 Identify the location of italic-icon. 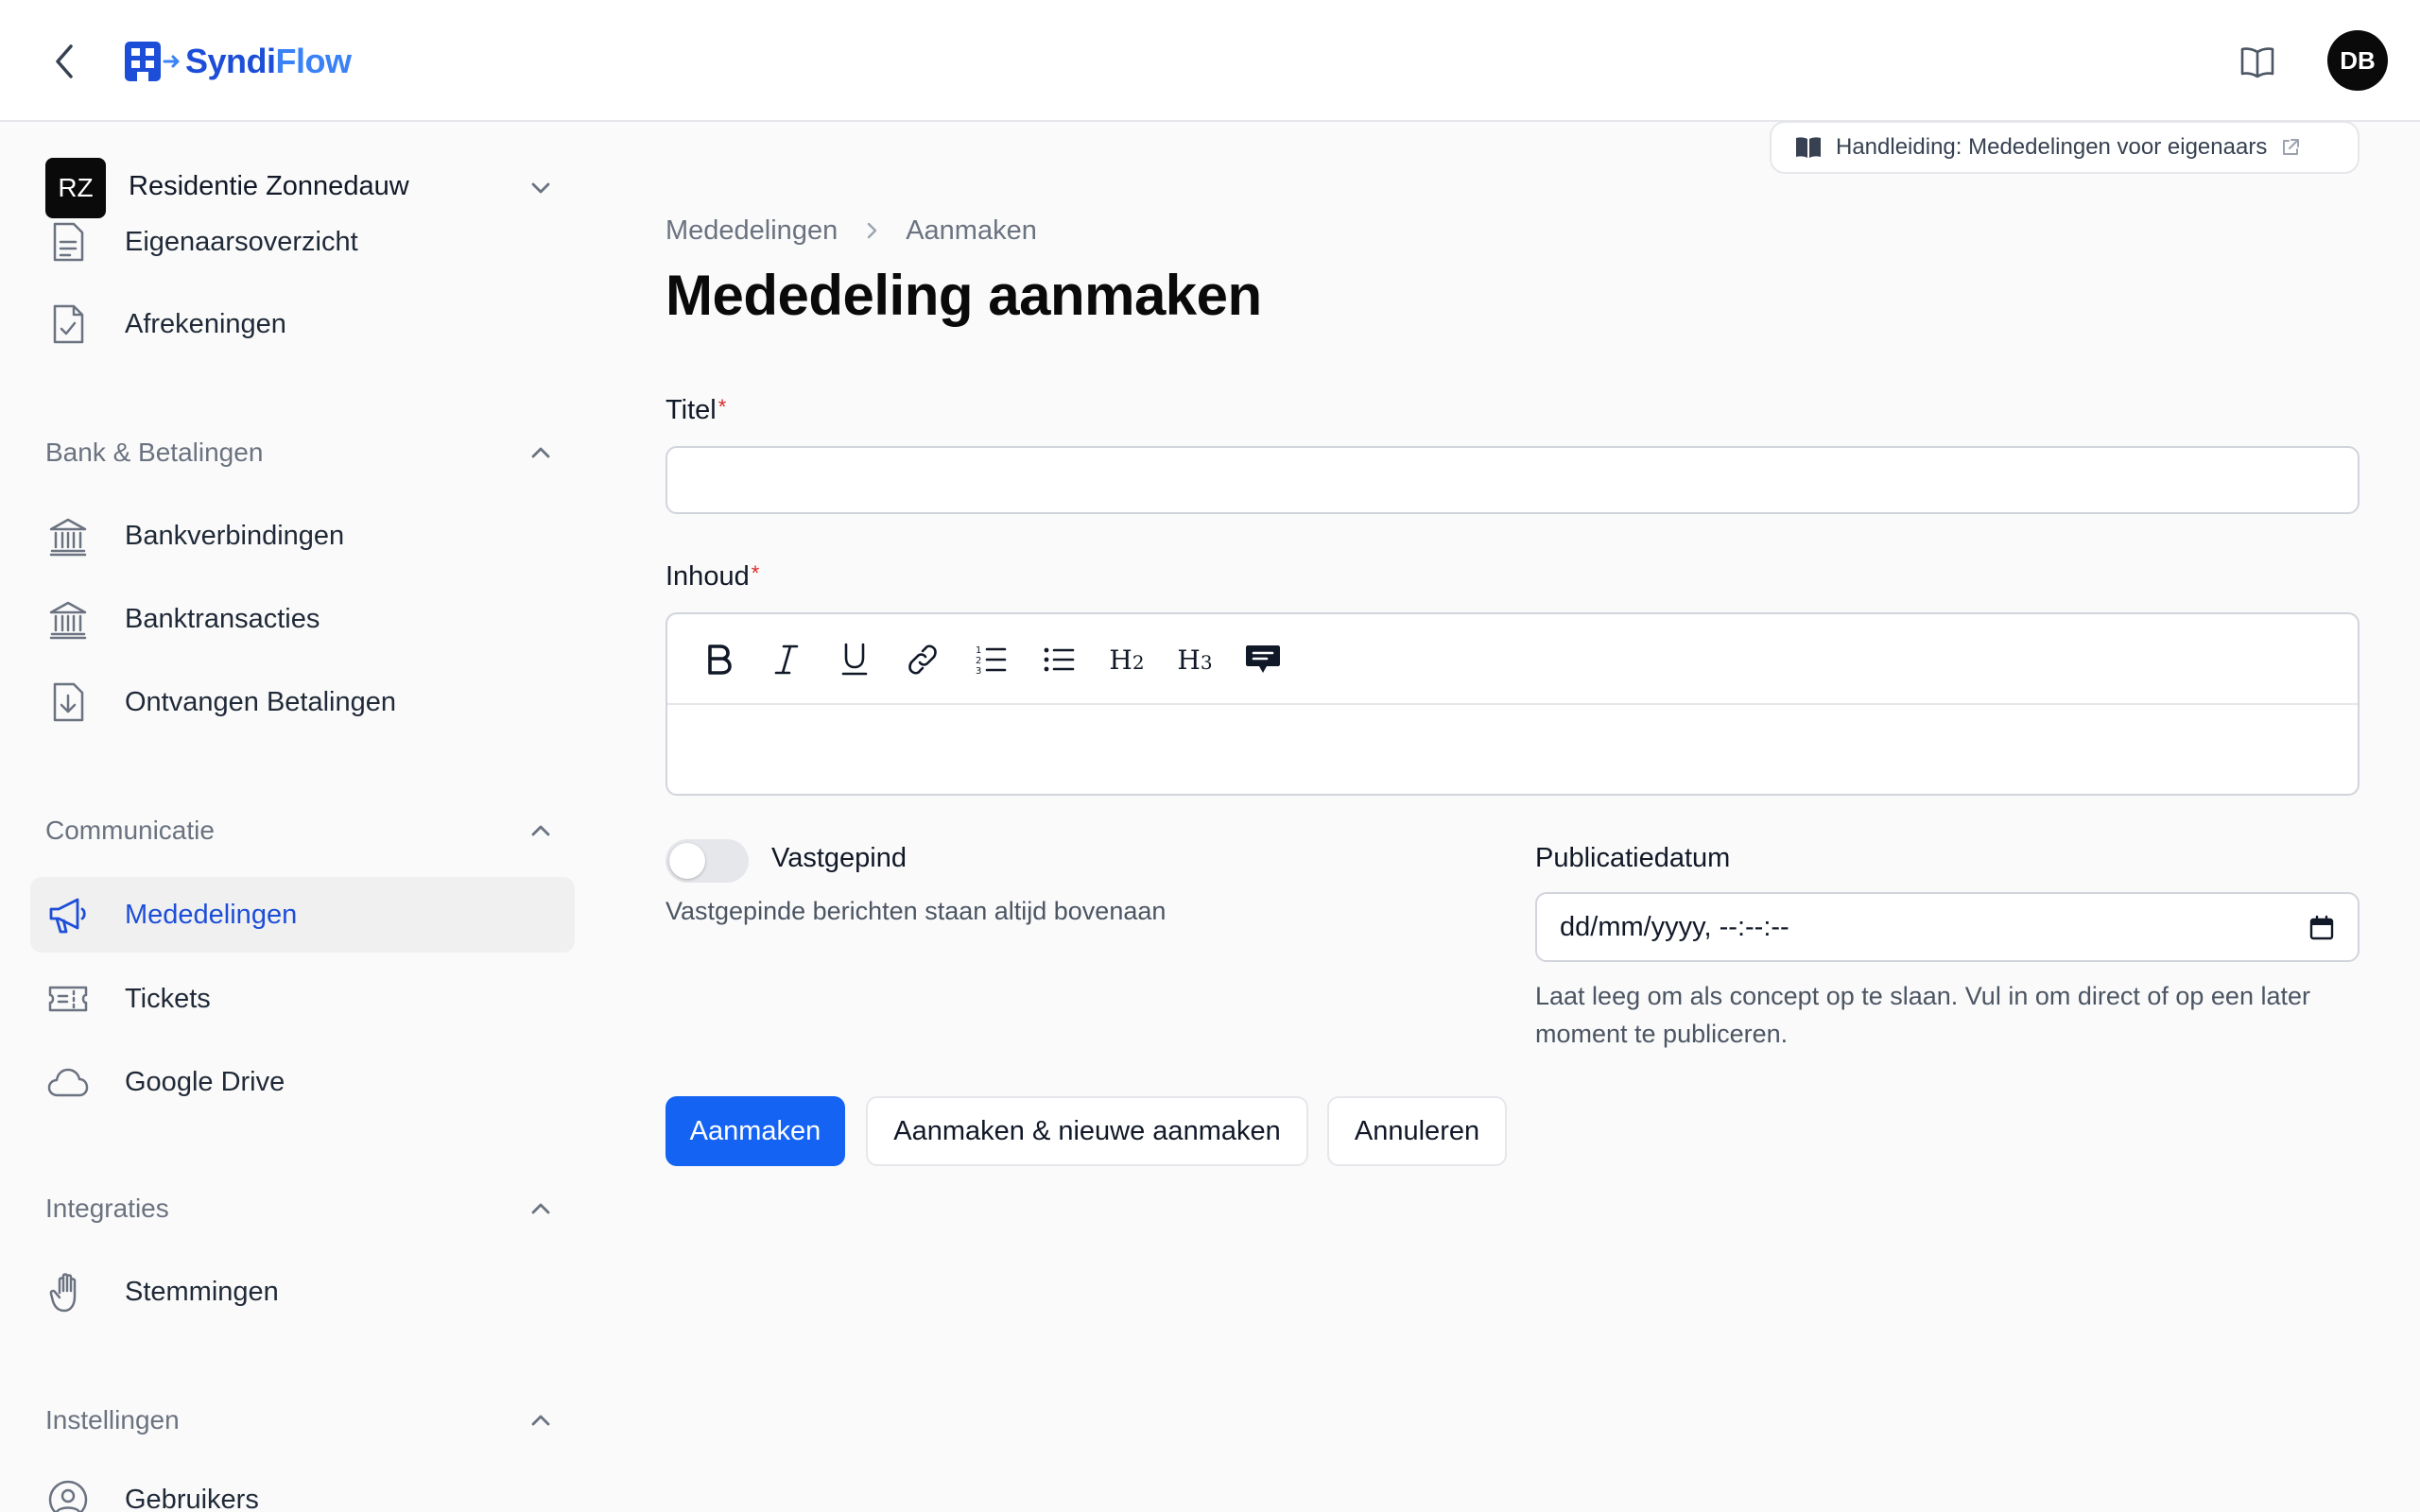
(786, 659).